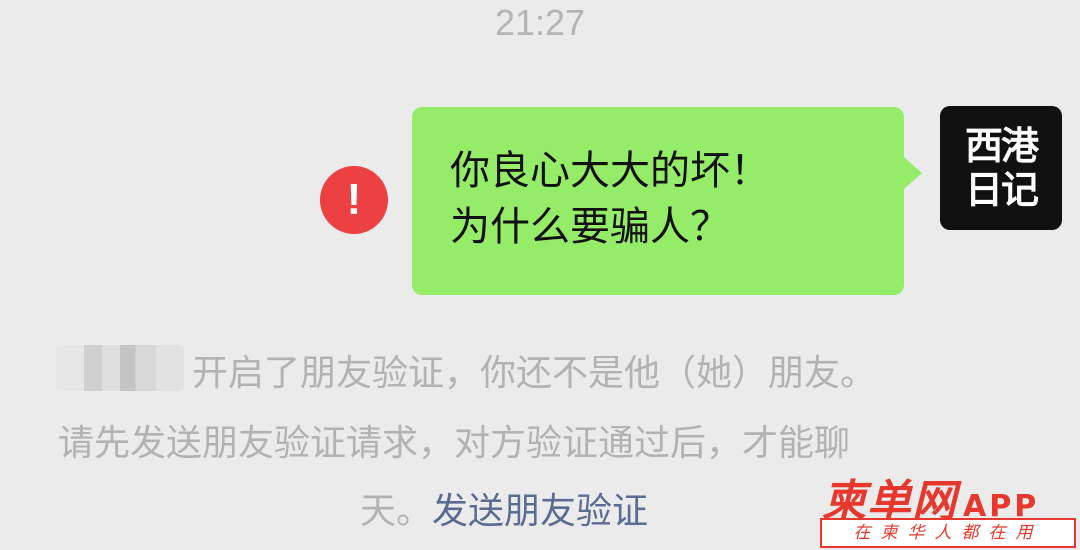  I want to click on send-failed-icon: !, so click(354, 200).